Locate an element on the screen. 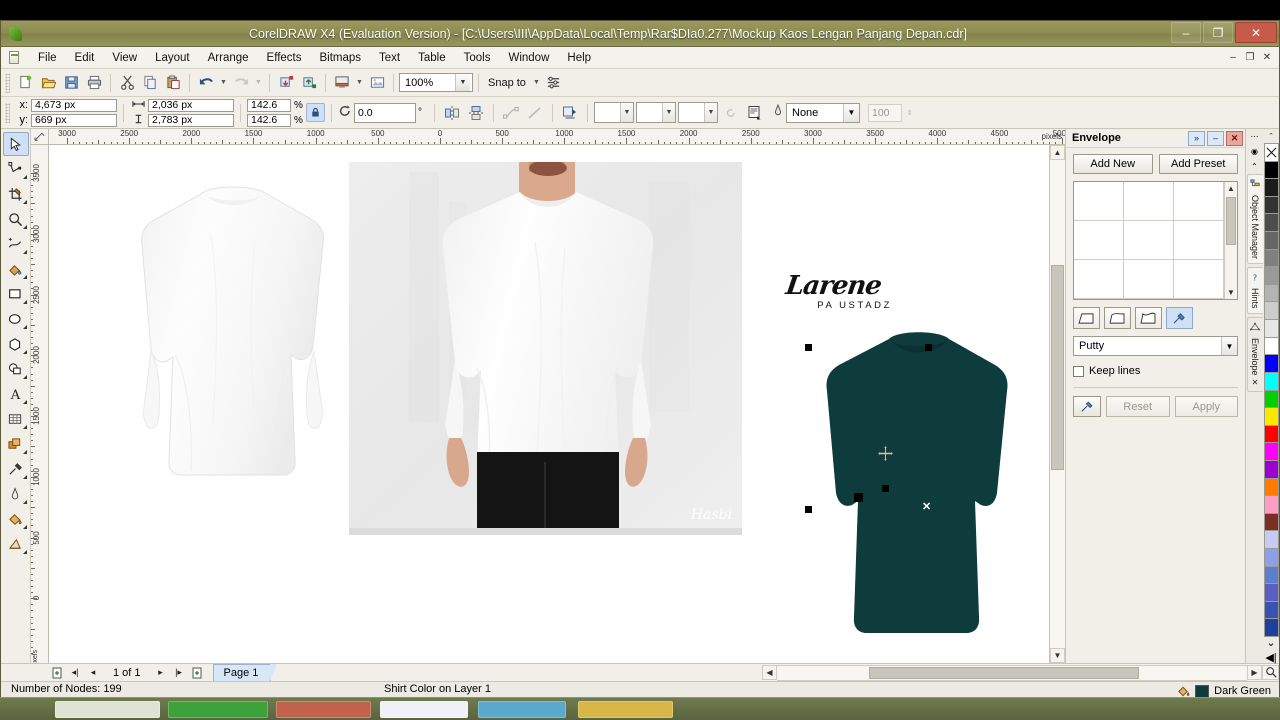  reset-button: Reset is located at coordinates (1138, 406).